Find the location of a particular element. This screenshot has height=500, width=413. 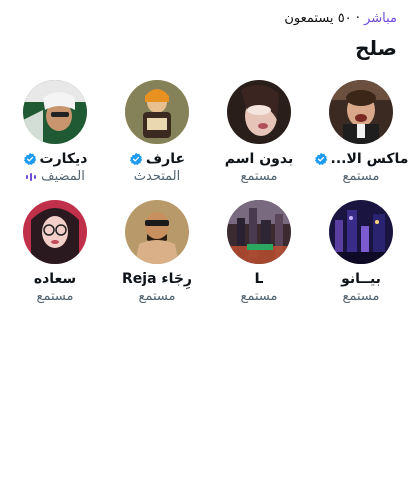

participant-name: بيــانو is located at coordinates (361, 279).